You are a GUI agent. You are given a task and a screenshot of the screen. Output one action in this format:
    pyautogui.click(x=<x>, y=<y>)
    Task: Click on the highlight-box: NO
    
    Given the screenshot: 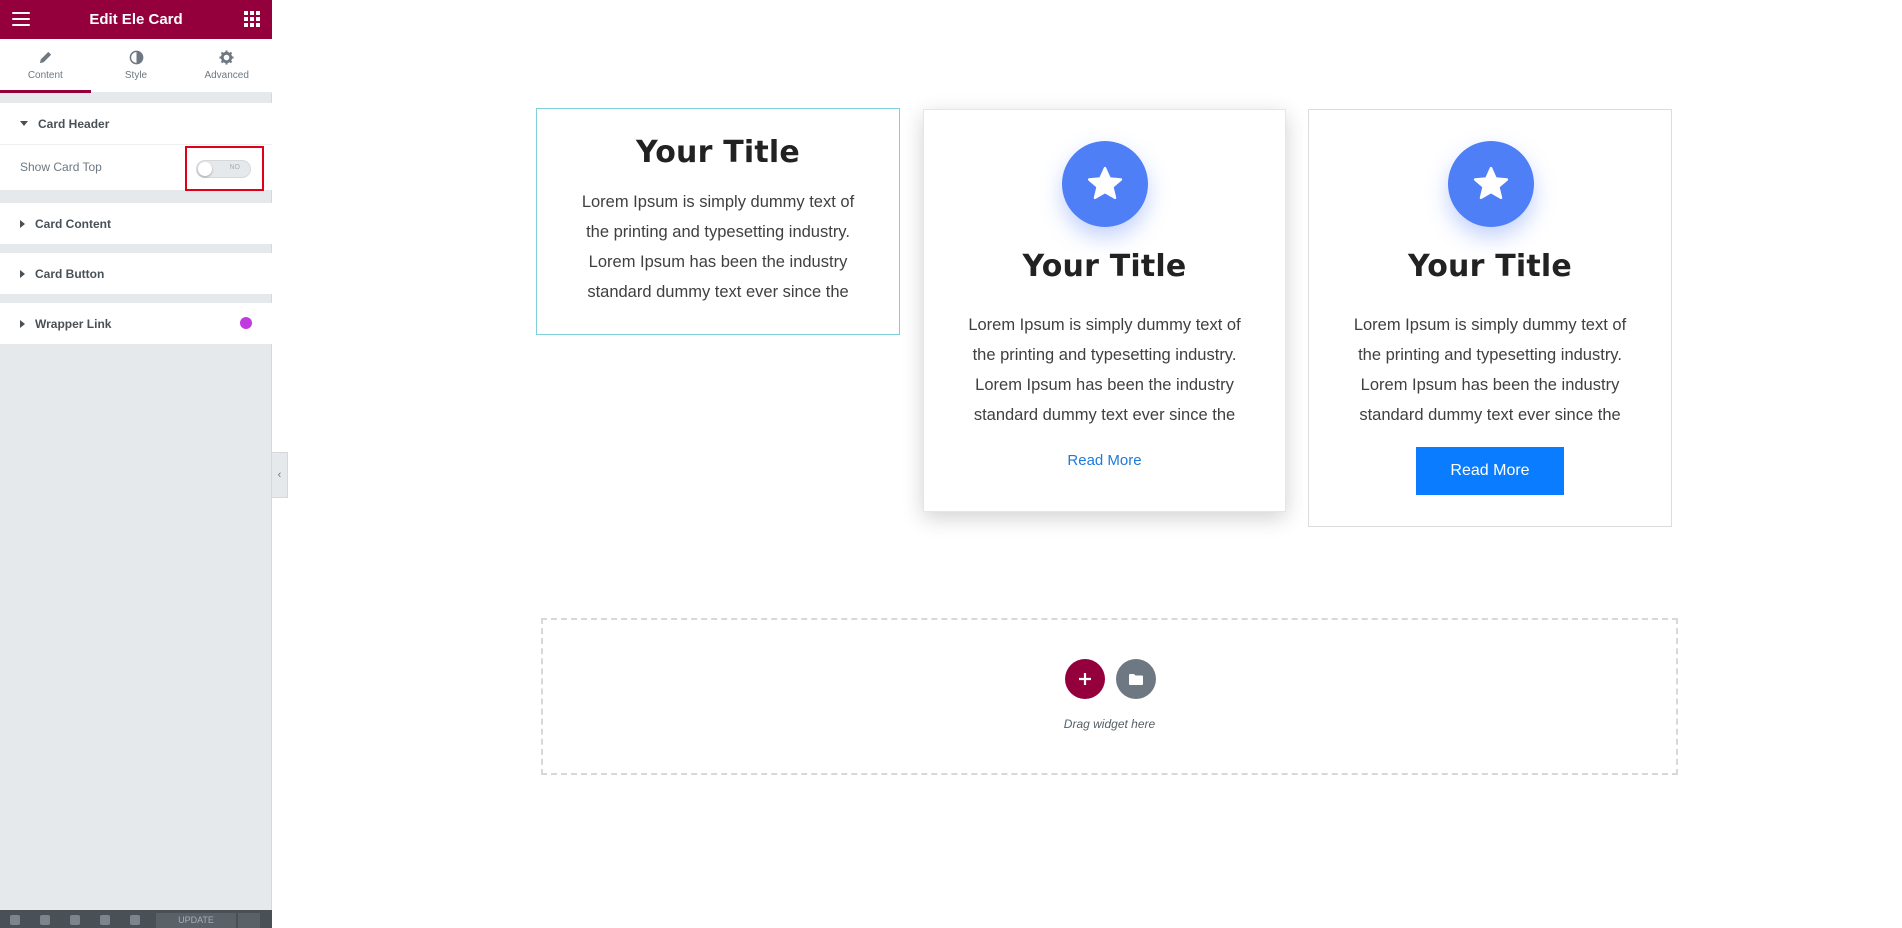 What is the action you would take?
    pyautogui.click(x=224, y=168)
    